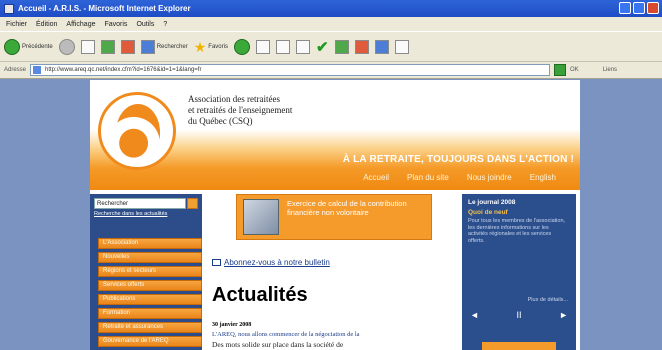 The image size is (662, 350). I want to click on search-label: Rechercher, so click(172, 46).